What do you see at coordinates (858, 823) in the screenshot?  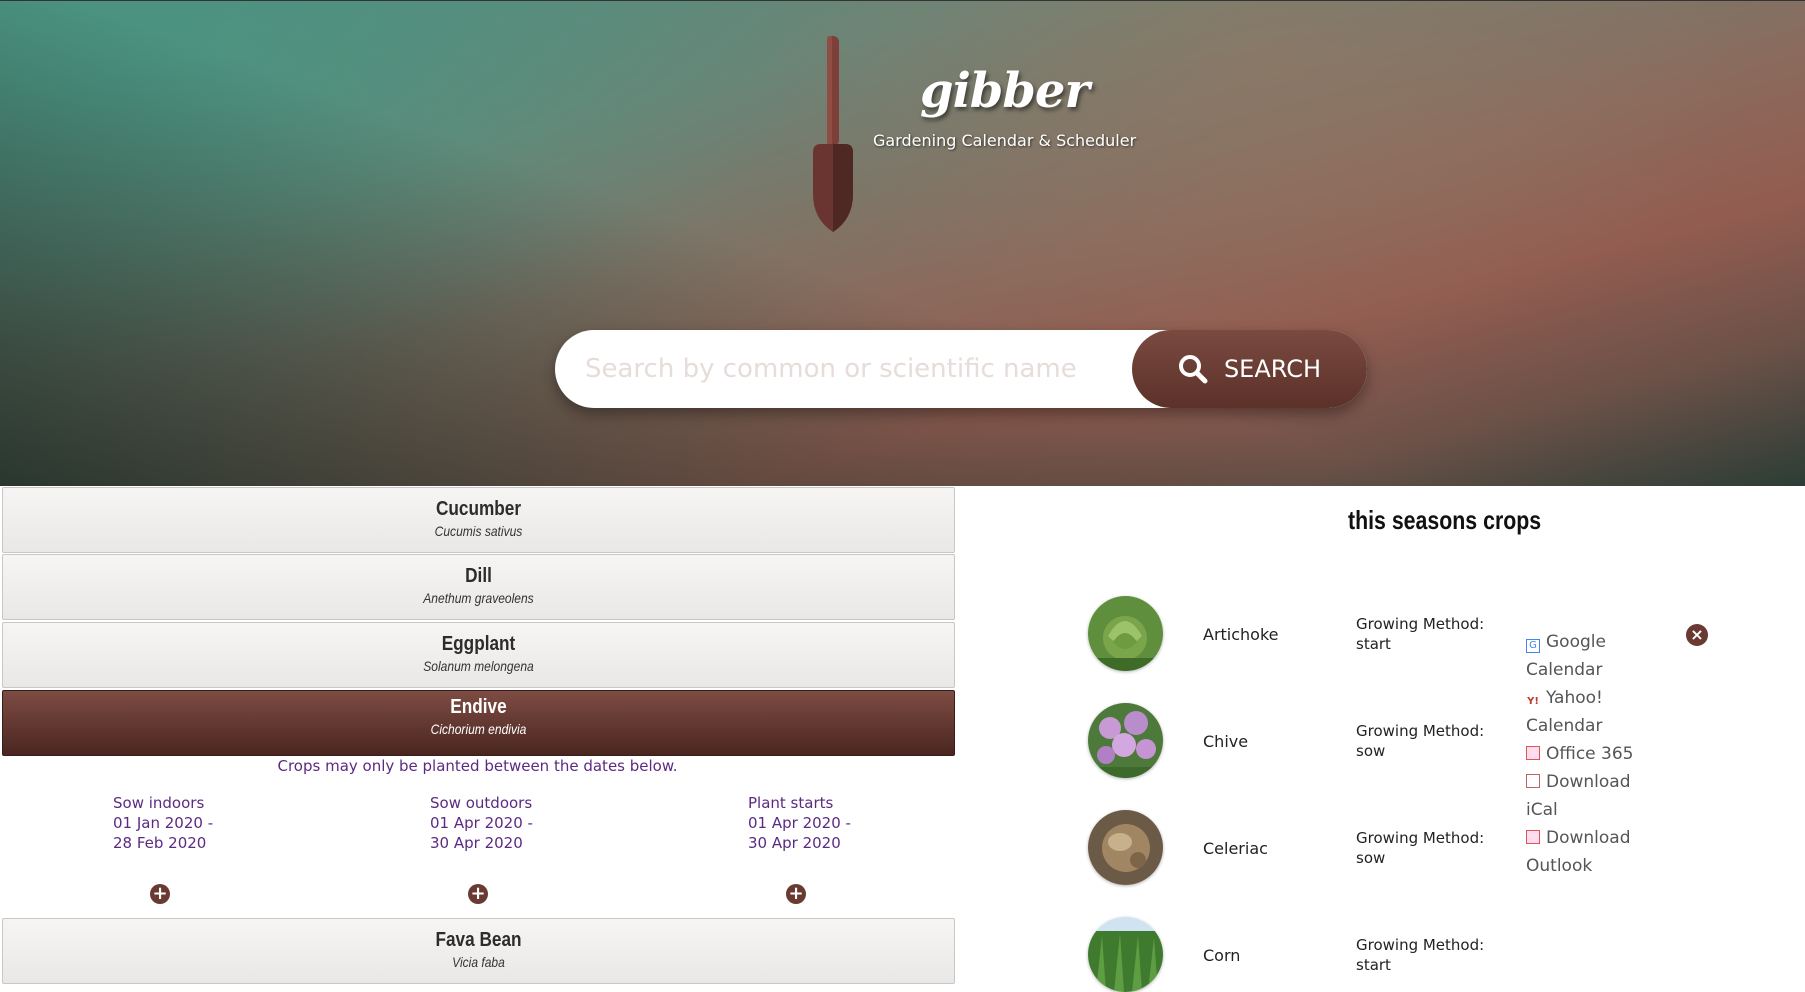 I see `plant-starts-window: Plant starts 01 Apr 2020 - 30 Apr 2020` at bounding box center [858, 823].